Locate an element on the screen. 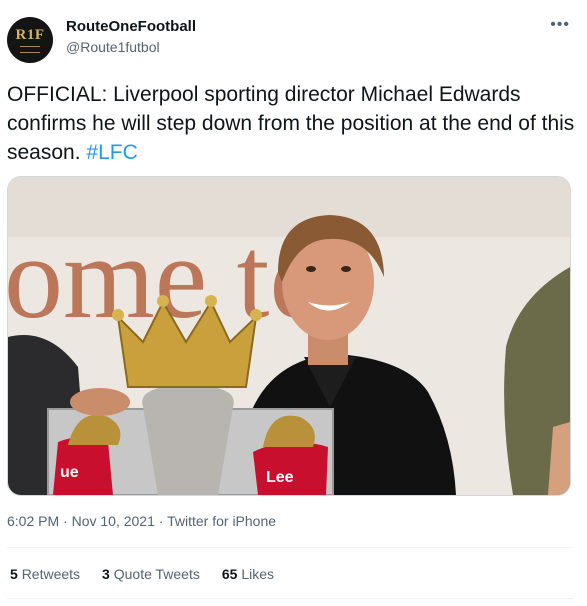  hashtag-link: #LFC is located at coordinates (111, 152).